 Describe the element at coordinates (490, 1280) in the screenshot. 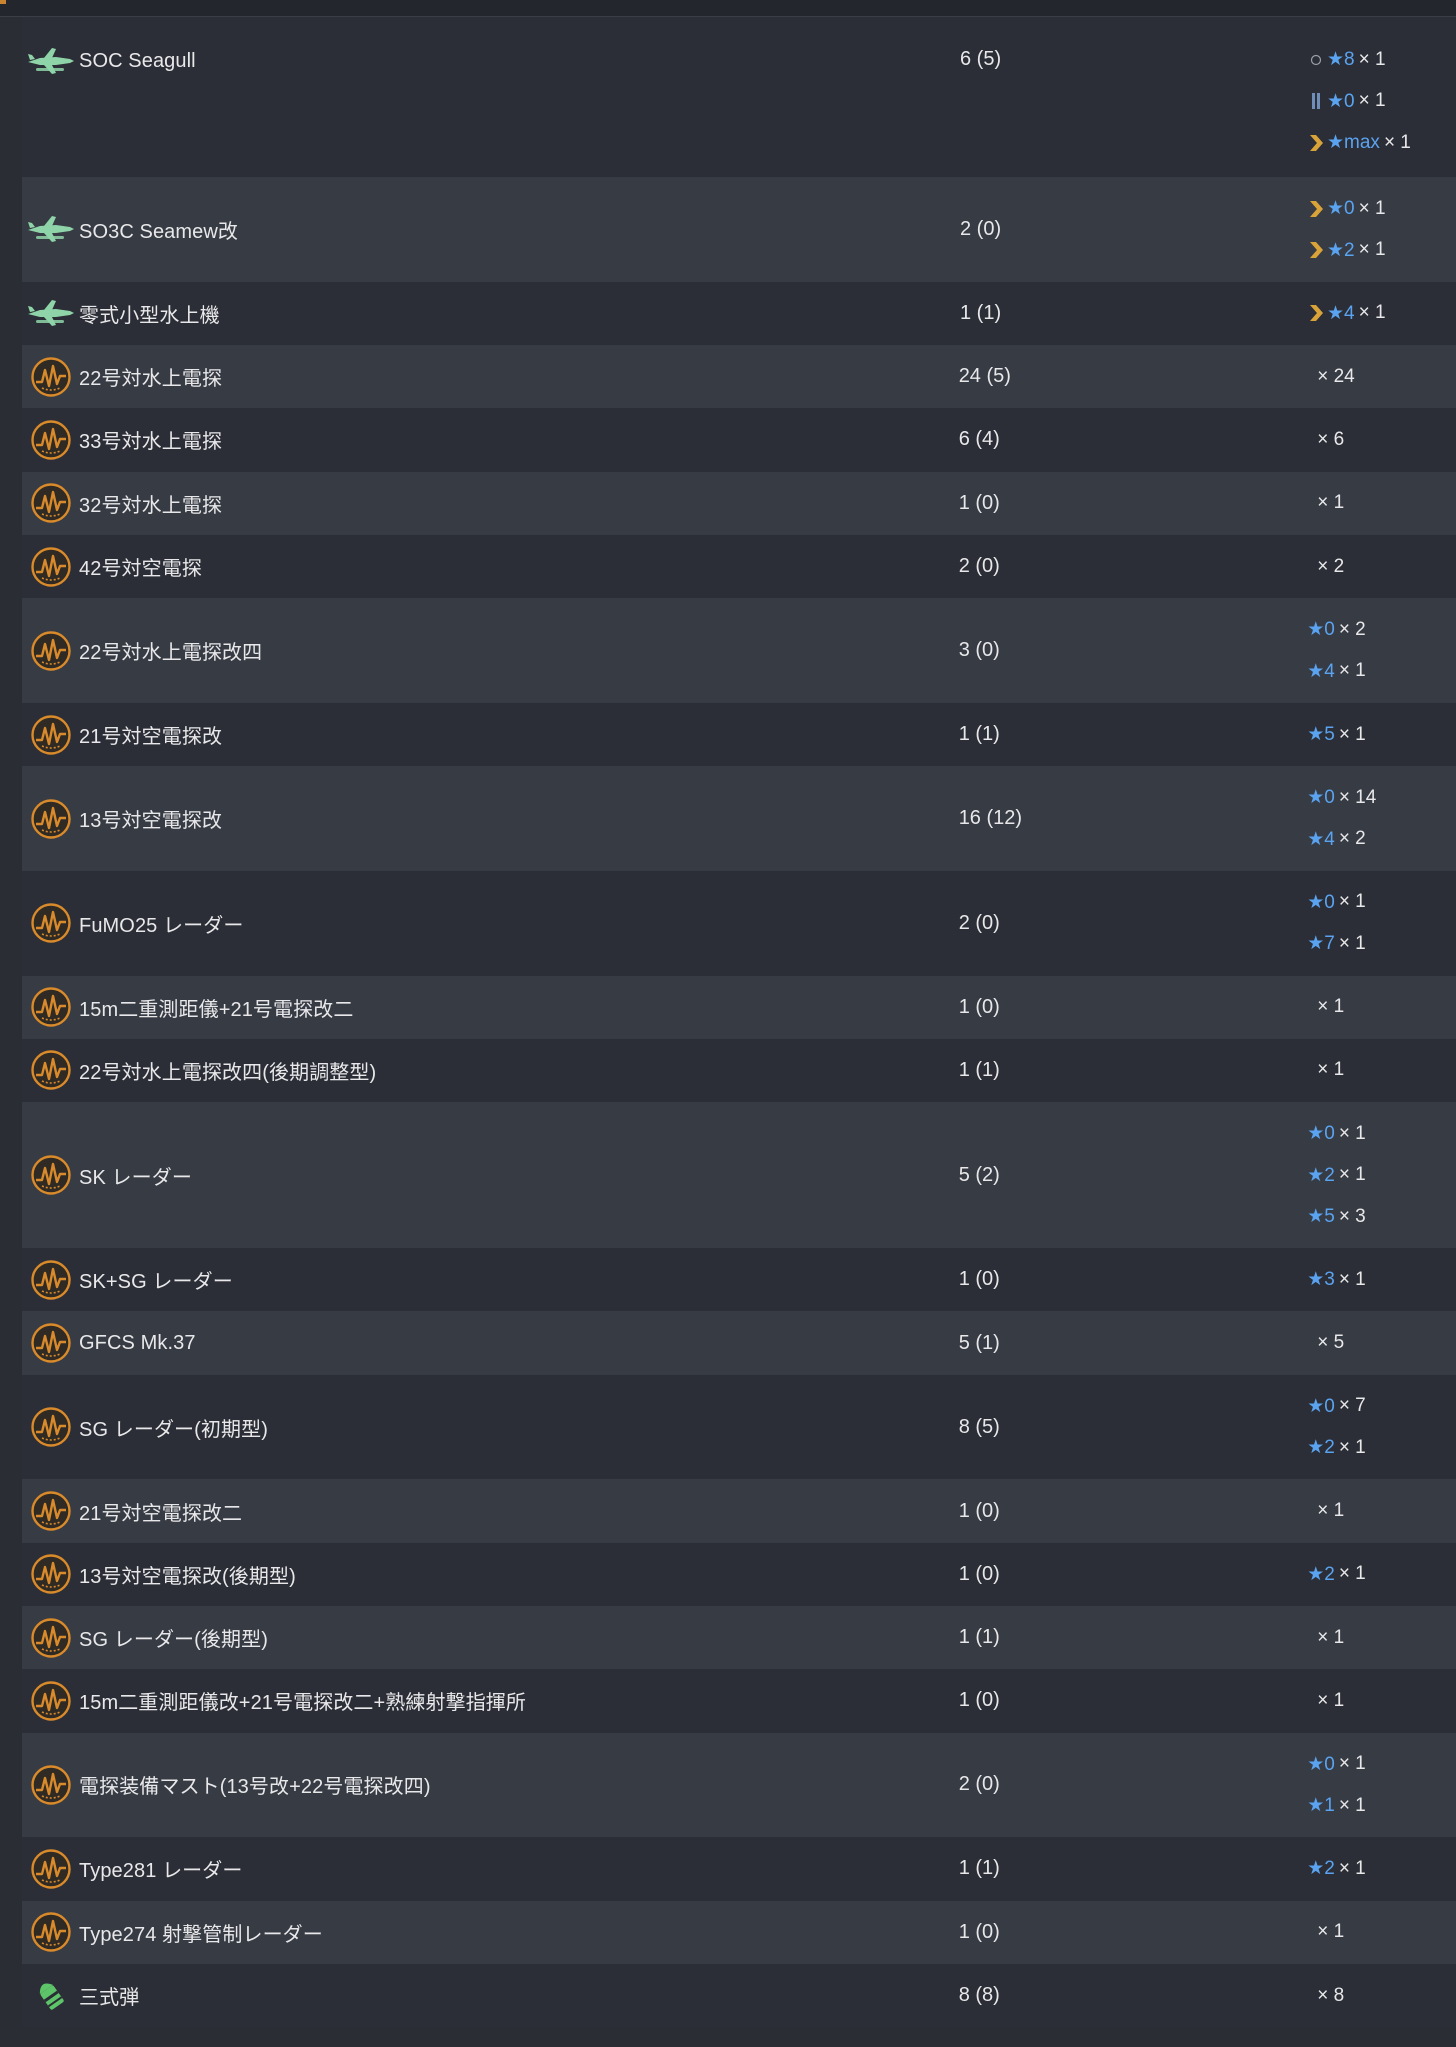

I see `equipment-name-cell: SK+SG レーダー` at that location.